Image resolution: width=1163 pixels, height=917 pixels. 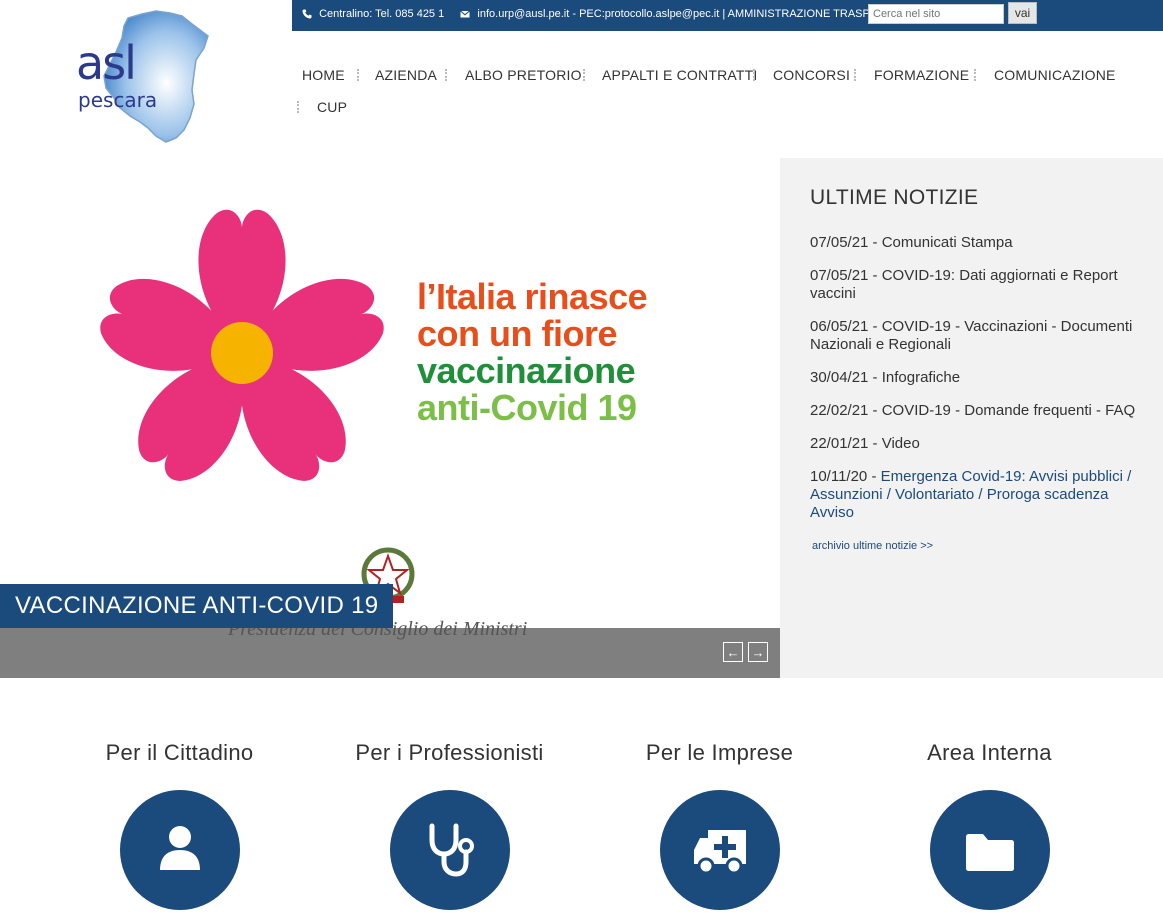 I want to click on news-archive-link: archivio ultime notizie >>, so click(x=872, y=546).